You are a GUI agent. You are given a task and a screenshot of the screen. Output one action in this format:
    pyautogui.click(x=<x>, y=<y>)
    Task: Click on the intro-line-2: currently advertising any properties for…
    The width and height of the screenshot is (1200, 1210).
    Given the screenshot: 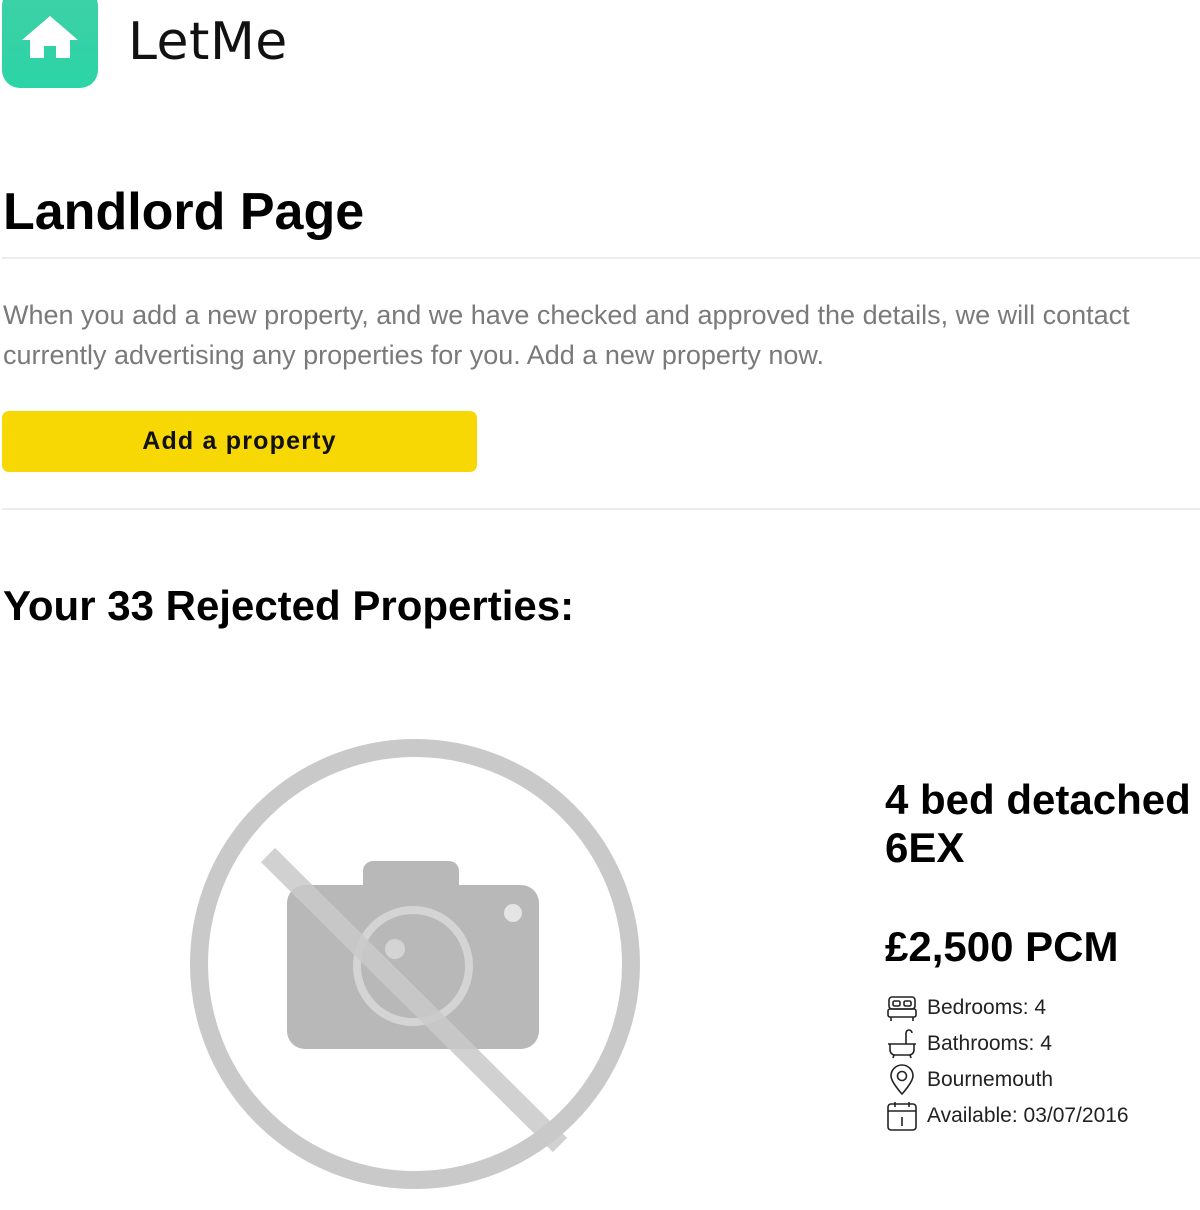 What is the action you would take?
    pyautogui.click(x=413, y=355)
    